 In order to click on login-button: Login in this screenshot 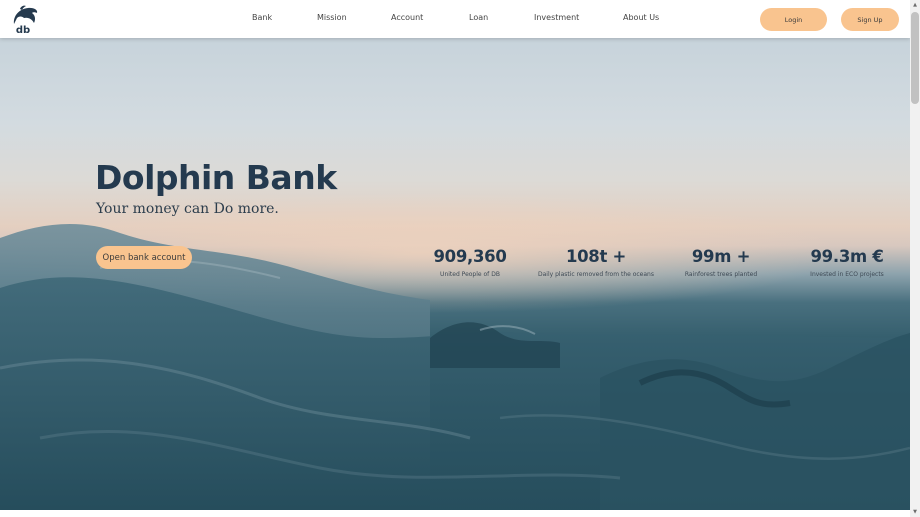, I will do `click(793, 19)`.